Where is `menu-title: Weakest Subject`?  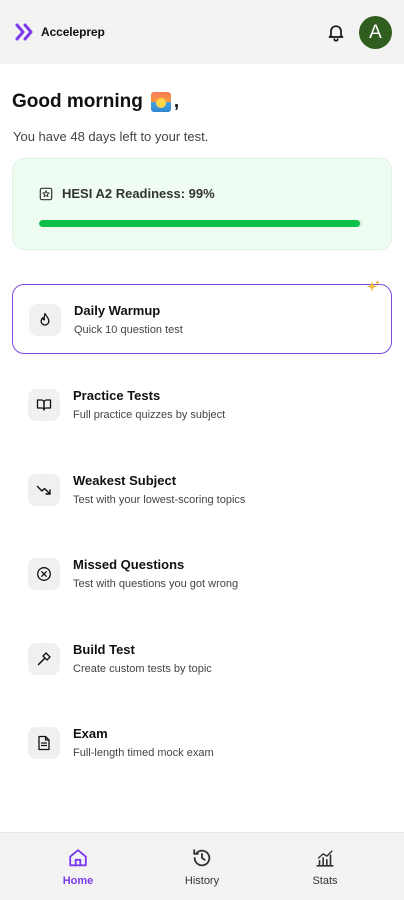
menu-title: Weakest Subject is located at coordinates (125, 480).